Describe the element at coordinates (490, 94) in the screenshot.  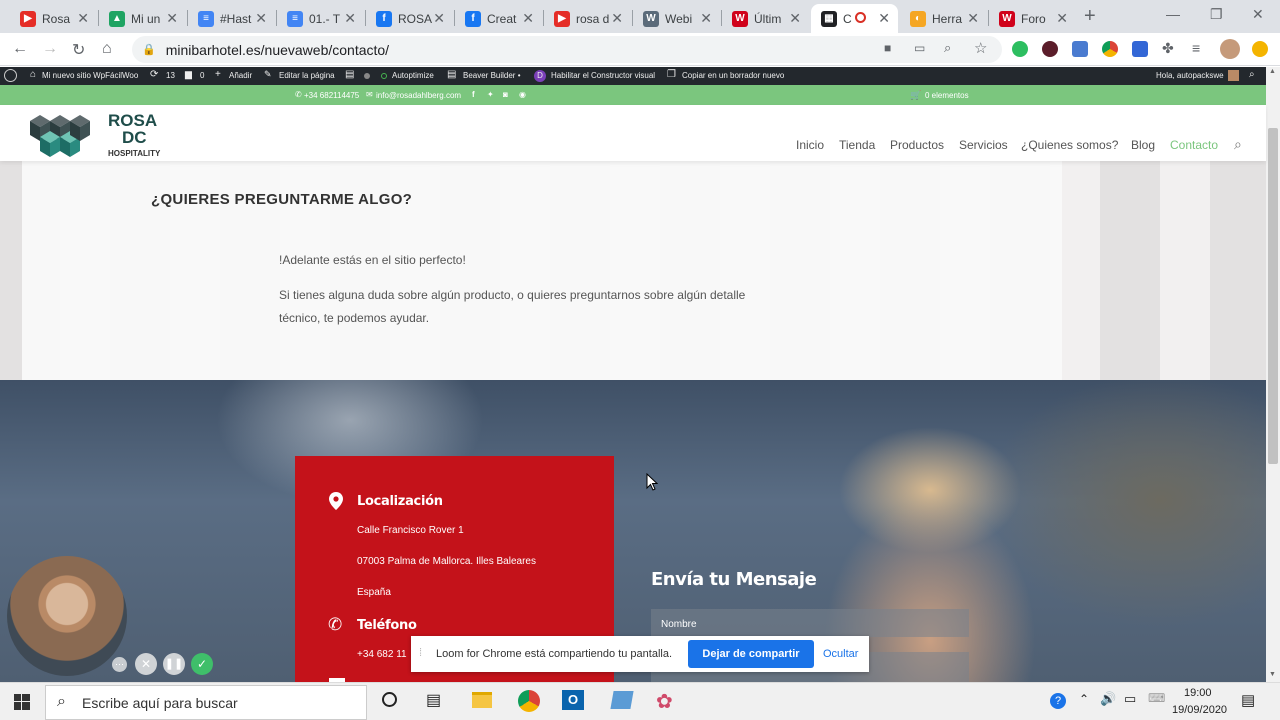
I see `twitter-icon: ✦` at that location.